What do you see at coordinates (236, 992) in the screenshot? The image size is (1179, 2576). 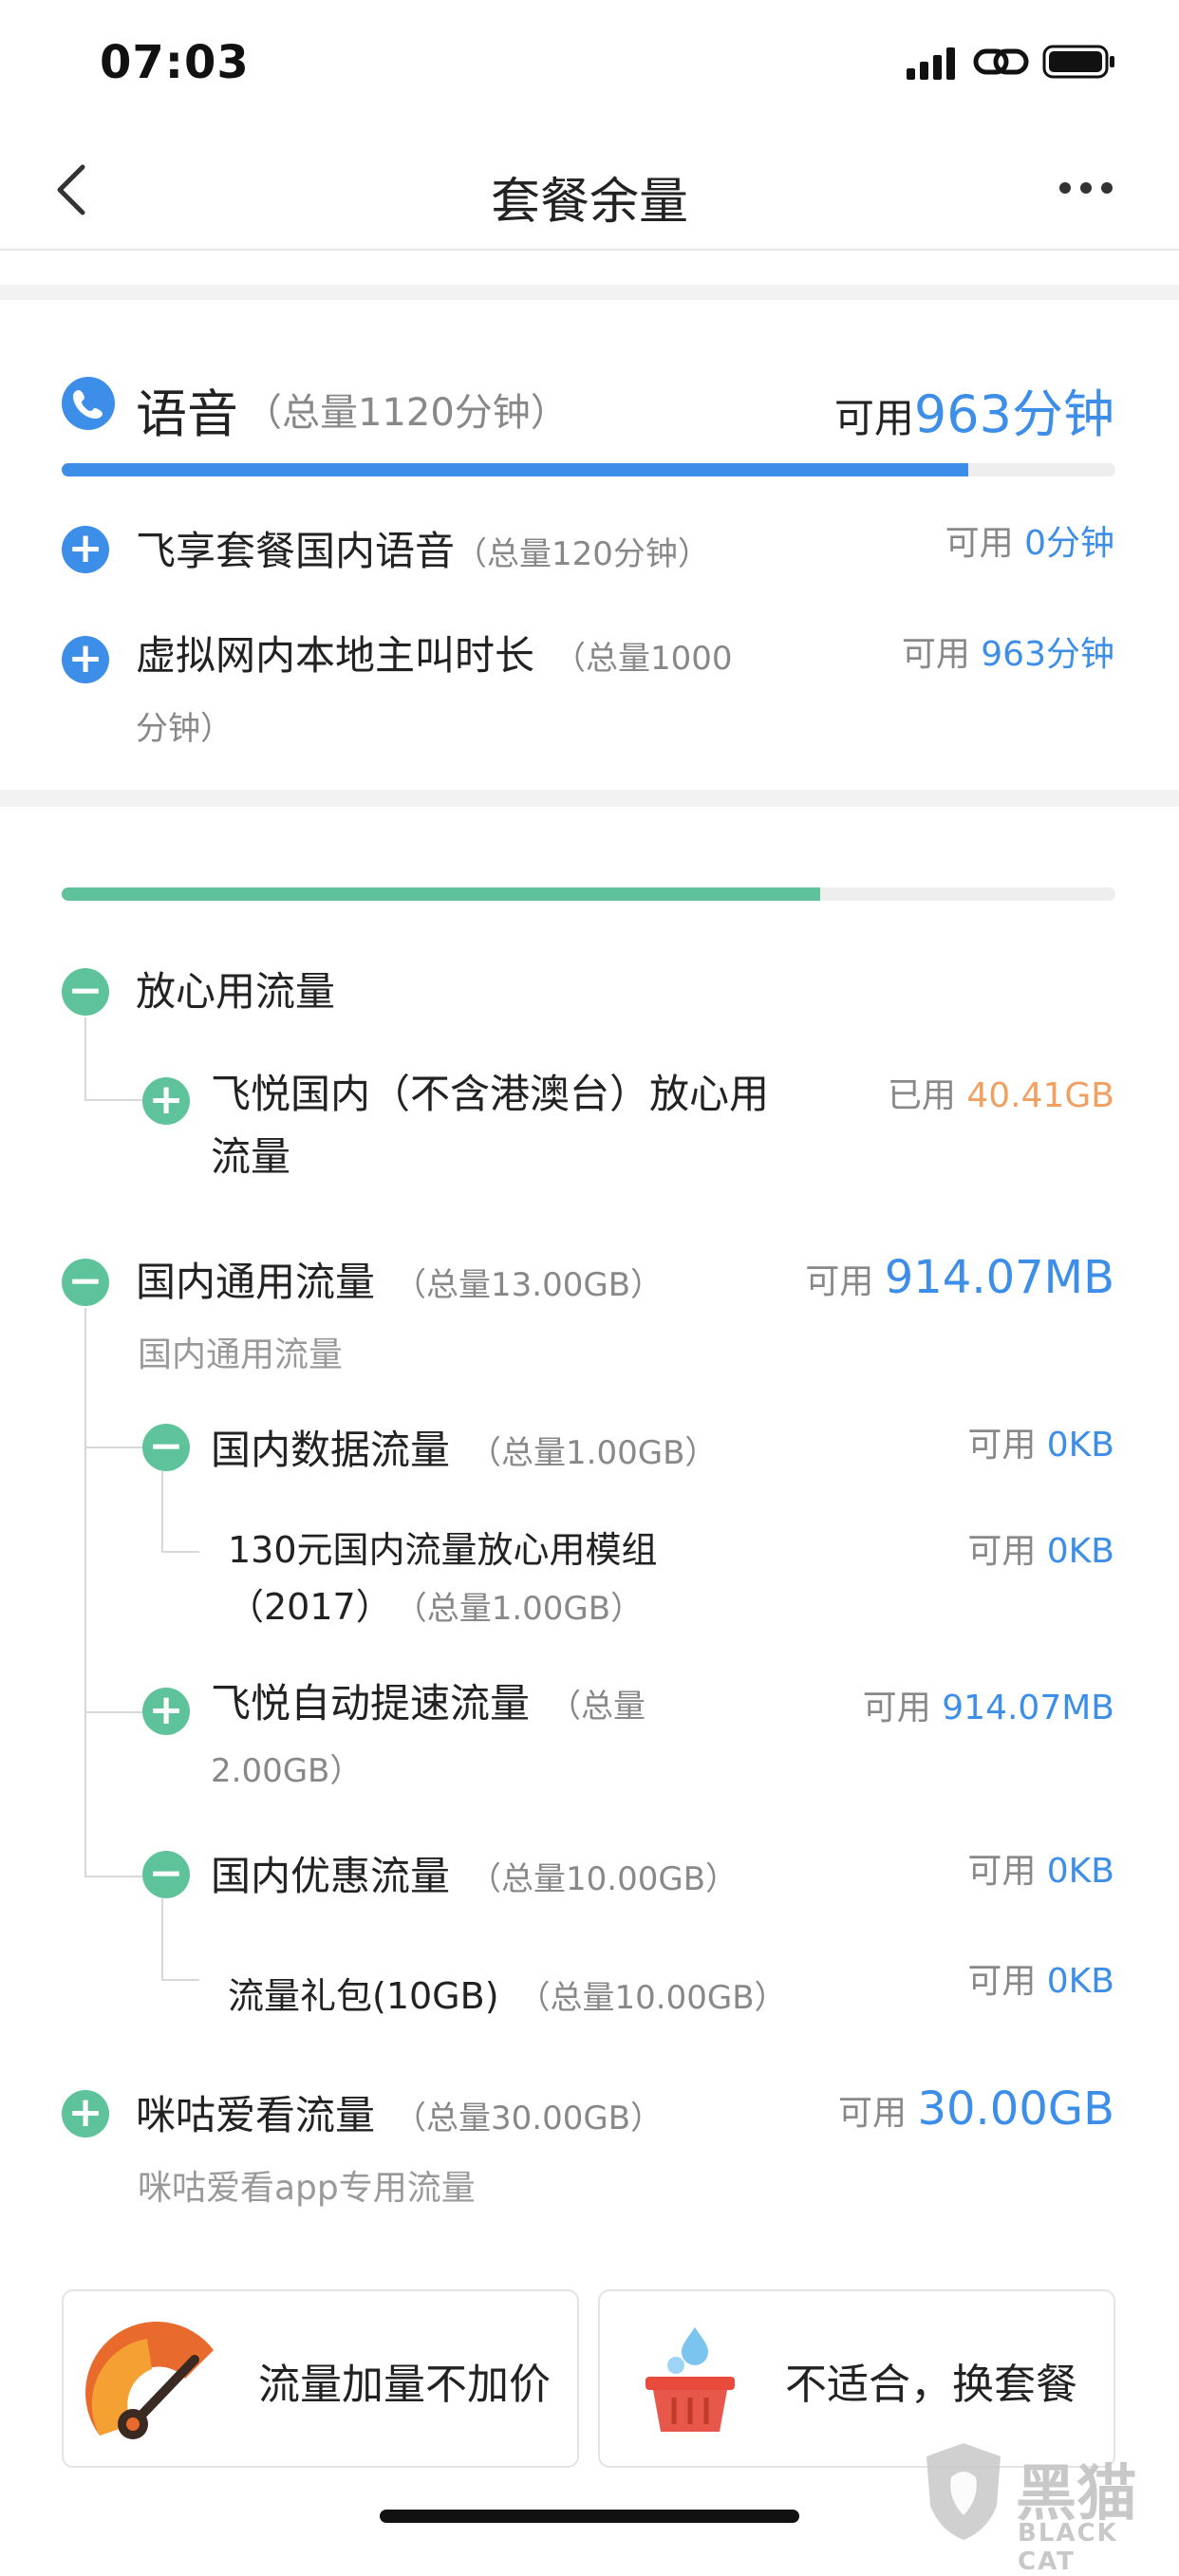 I see `worry-free-title: 放心用流量` at bounding box center [236, 992].